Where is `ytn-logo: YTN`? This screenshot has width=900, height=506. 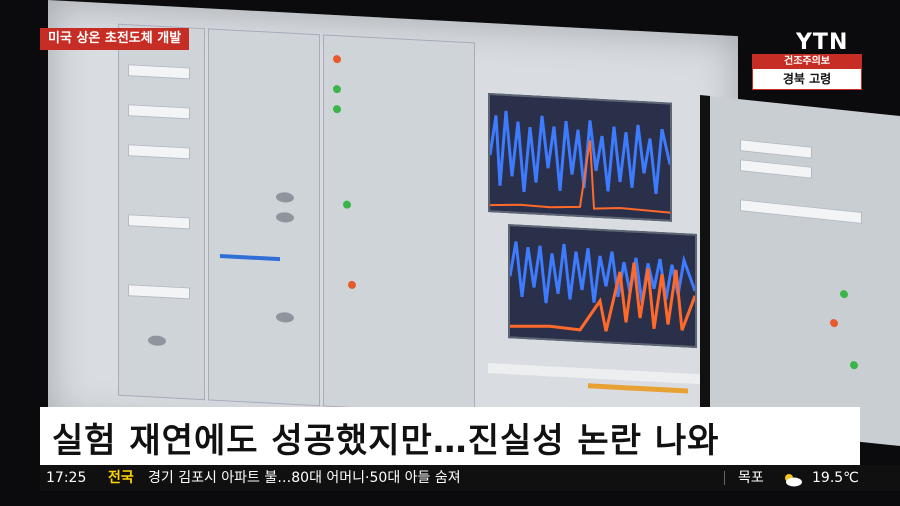 ytn-logo: YTN is located at coordinates (822, 42).